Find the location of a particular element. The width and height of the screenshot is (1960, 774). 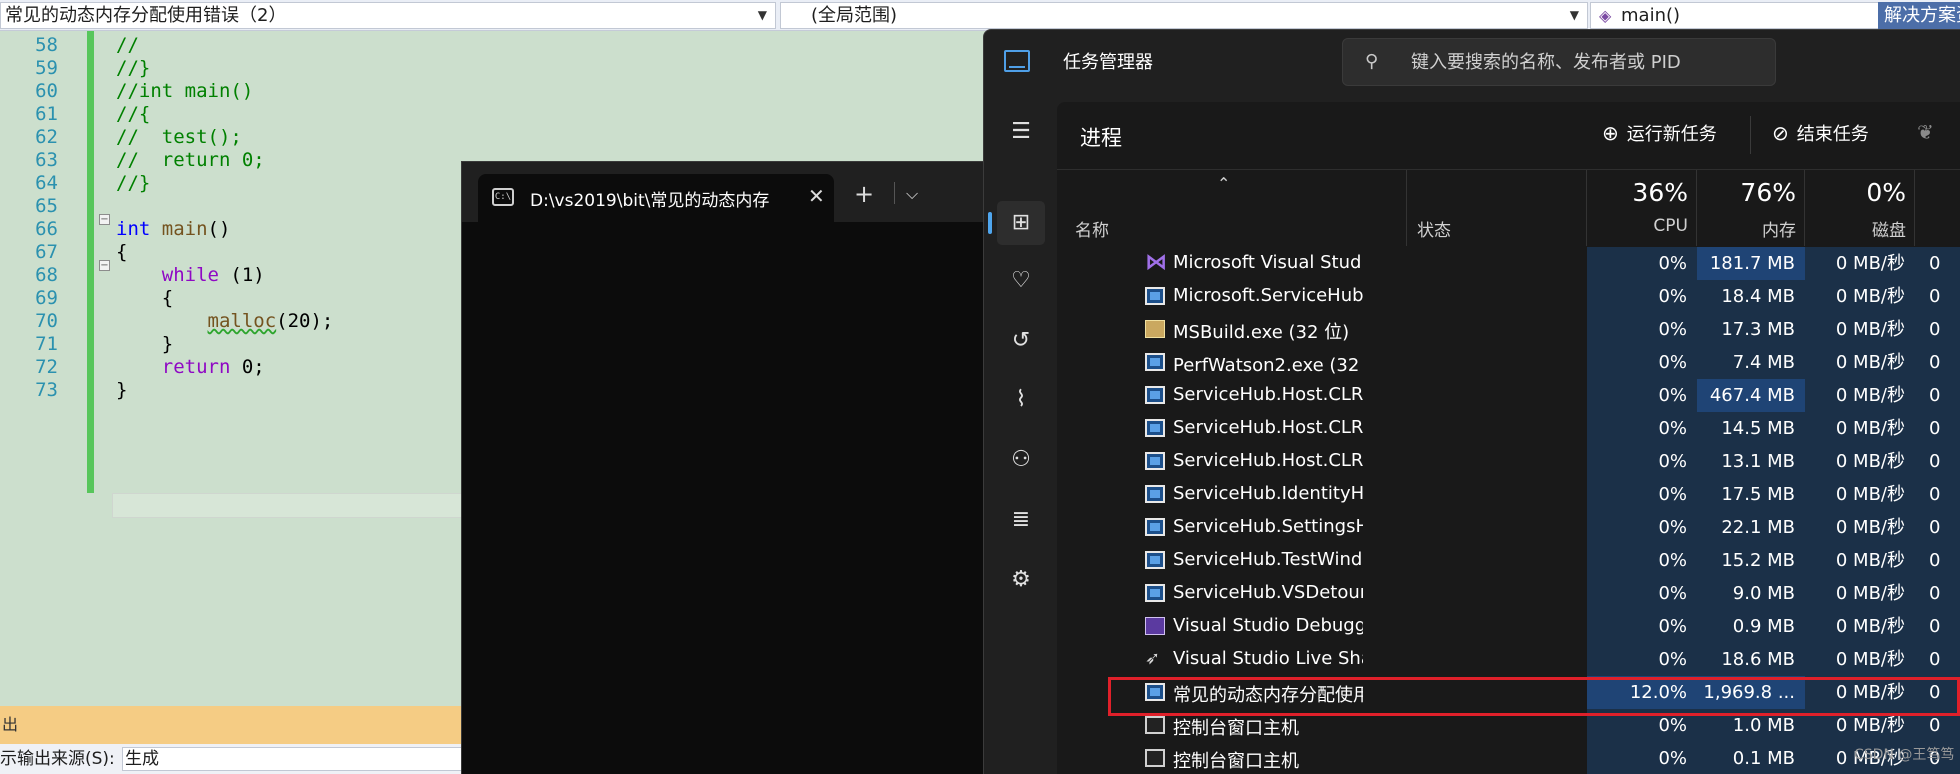

terminal-tab: C:\ D:\vs2019\bit\常见的动态内存 ✕ is located at coordinates (656, 198).